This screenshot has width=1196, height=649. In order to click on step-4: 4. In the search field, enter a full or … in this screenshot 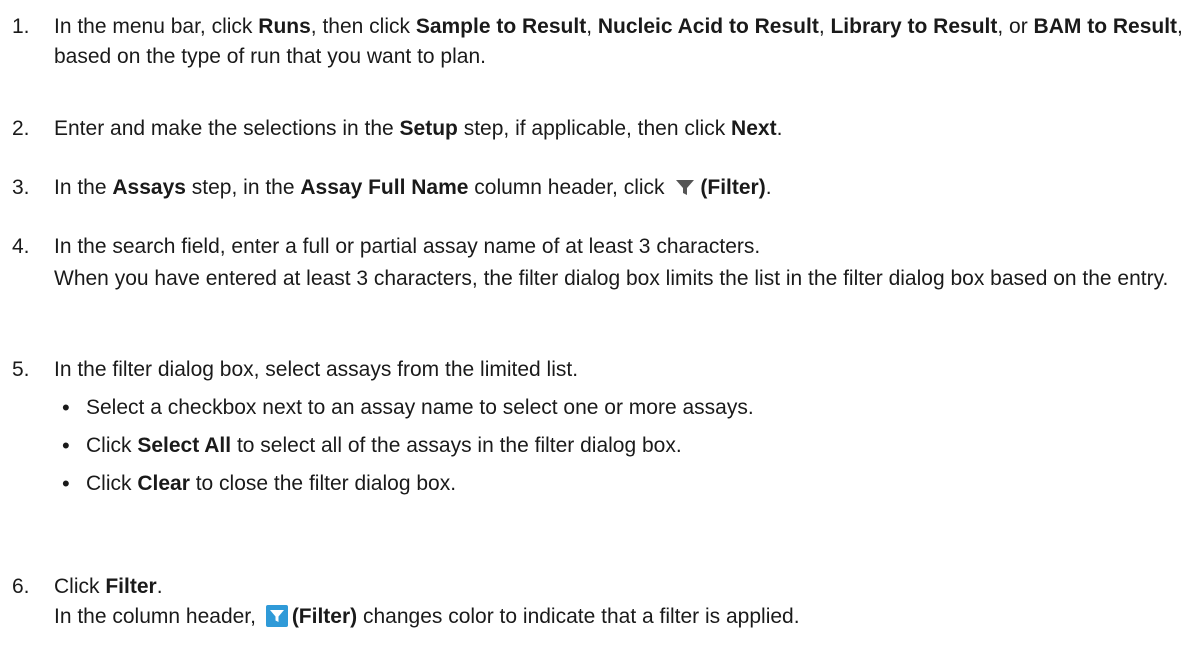, I will do `click(600, 263)`.